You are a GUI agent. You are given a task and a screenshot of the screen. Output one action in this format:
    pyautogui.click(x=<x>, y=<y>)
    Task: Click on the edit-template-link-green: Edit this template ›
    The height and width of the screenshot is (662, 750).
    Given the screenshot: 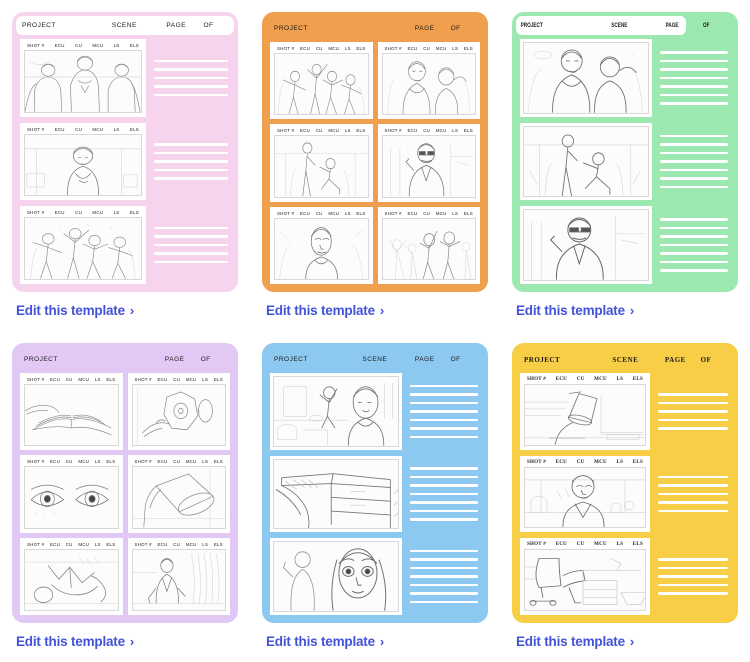 What is the action you would take?
    pyautogui.click(x=625, y=310)
    